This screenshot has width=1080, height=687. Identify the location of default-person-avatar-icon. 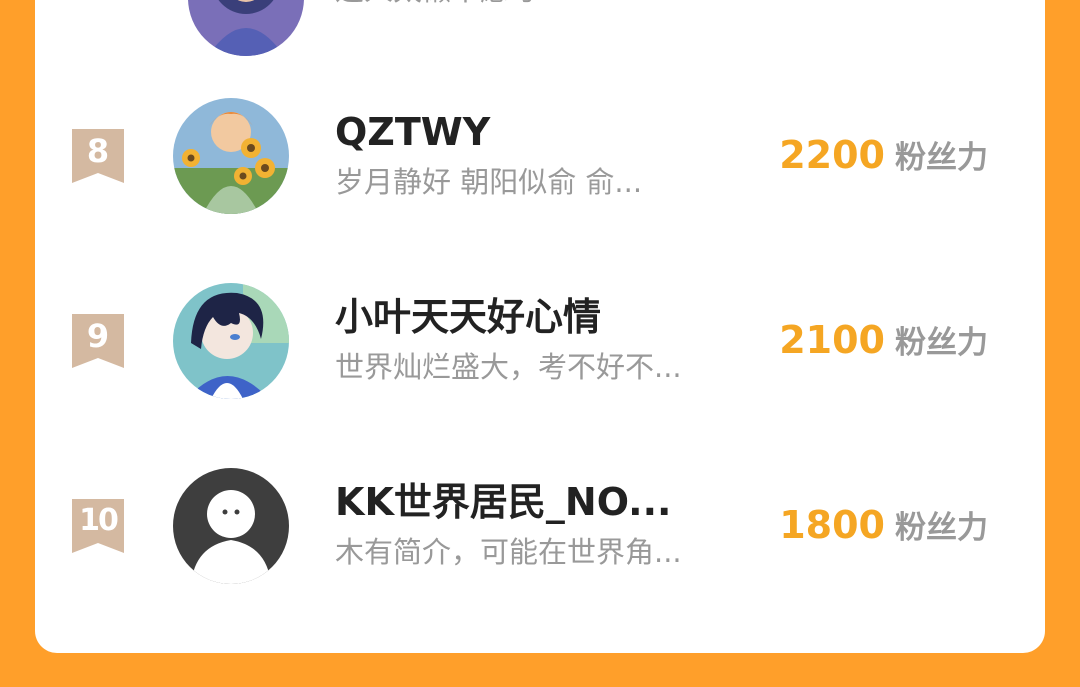
(231, 526).